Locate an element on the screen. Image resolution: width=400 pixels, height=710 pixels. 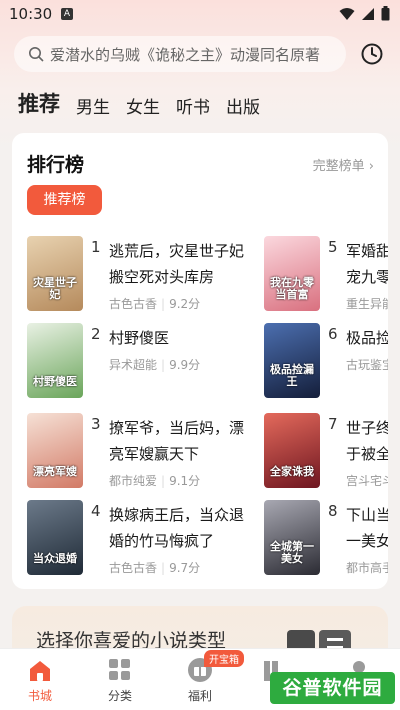
cover-title: 当众退婚 is located at coordinates (55, 558).